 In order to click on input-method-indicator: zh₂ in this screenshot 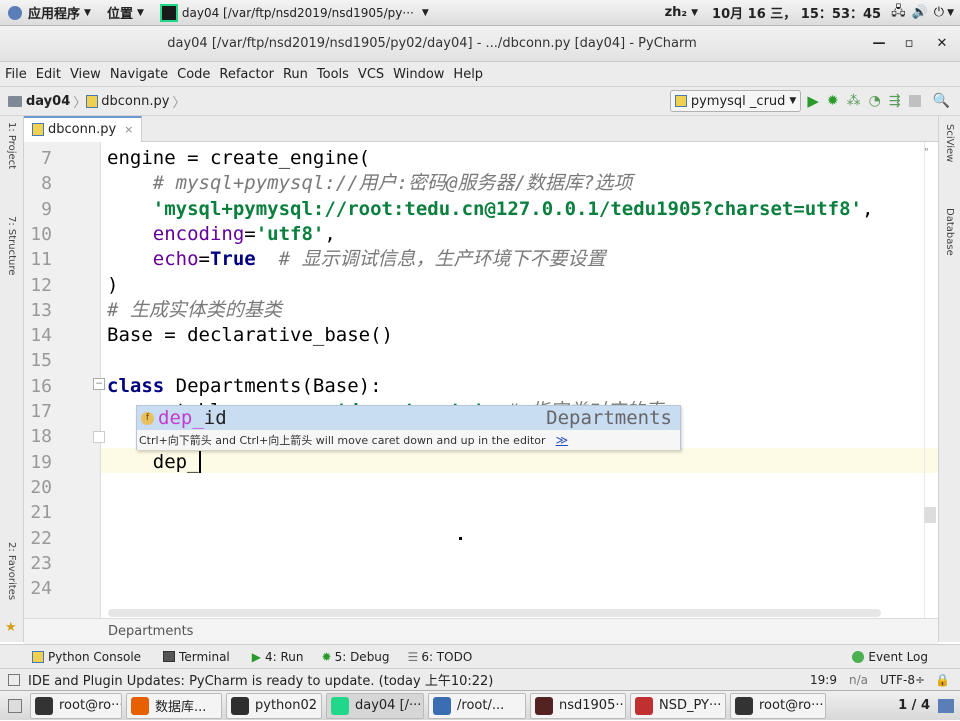, I will do `click(676, 12)`.